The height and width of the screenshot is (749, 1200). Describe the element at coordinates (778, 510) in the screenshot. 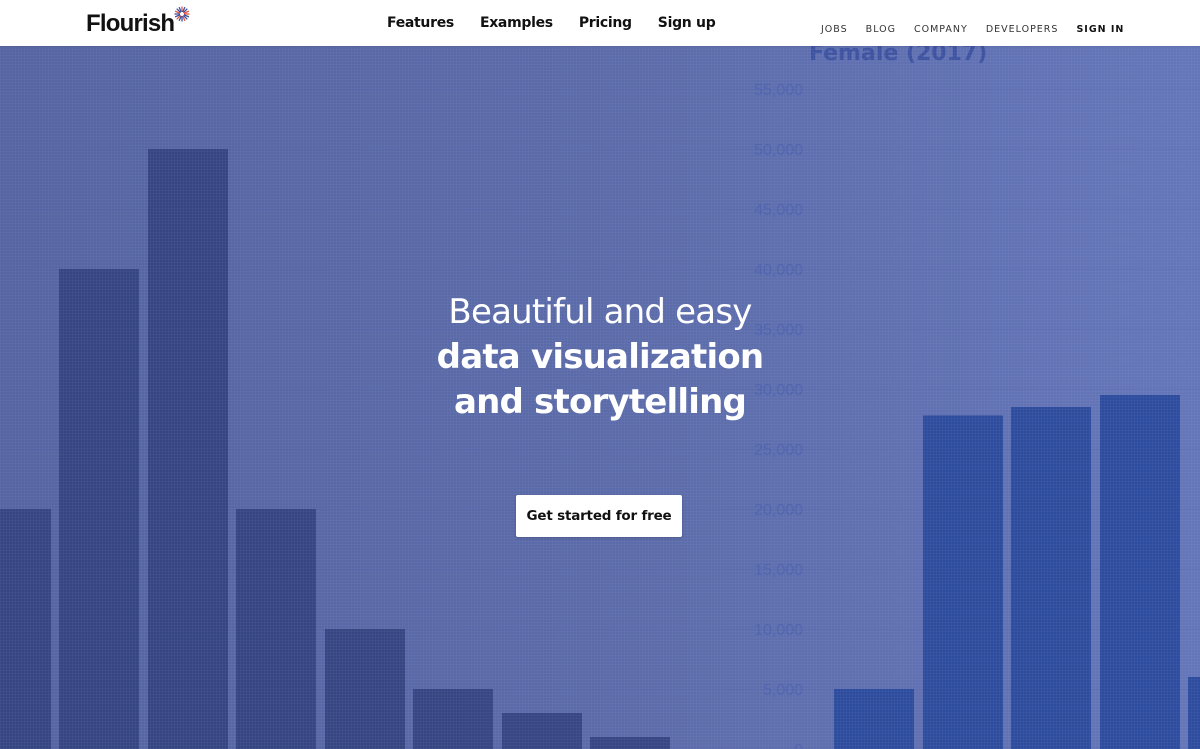

I see `y-tick-label: 20,000` at that location.